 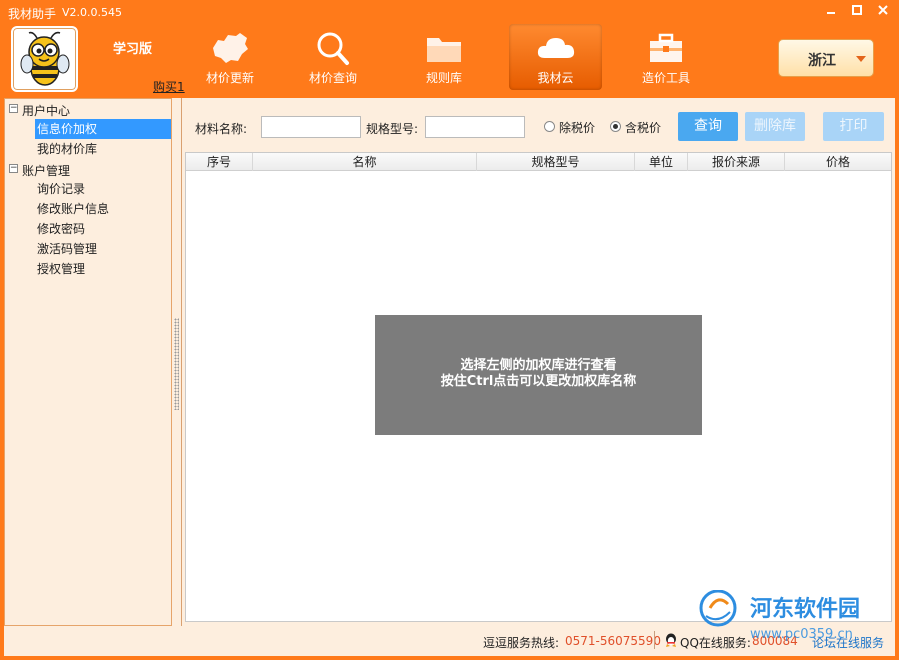 What do you see at coordinates (88, 249) in the screenshot?
I see `tree-item-activation-codes: 激活码管理` at bounding box center [88, 249].